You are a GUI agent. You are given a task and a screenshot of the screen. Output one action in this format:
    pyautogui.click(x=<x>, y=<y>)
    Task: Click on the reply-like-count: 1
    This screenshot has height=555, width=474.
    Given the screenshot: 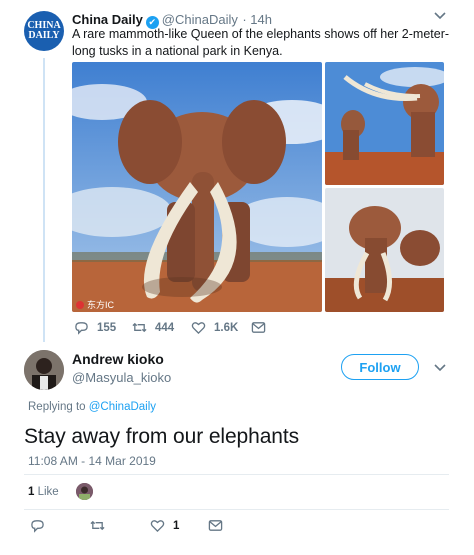 What is the action you would take?
    pyautogui.click(x=176, y=525)
    